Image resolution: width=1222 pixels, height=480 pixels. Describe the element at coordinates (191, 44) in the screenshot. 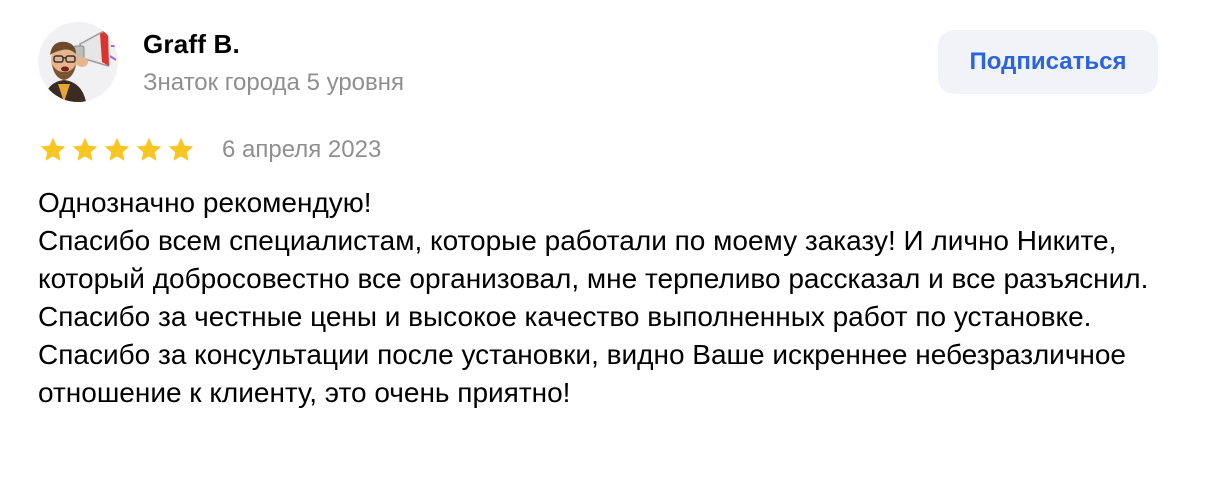

I see `author-name: Graff B.` at that location.